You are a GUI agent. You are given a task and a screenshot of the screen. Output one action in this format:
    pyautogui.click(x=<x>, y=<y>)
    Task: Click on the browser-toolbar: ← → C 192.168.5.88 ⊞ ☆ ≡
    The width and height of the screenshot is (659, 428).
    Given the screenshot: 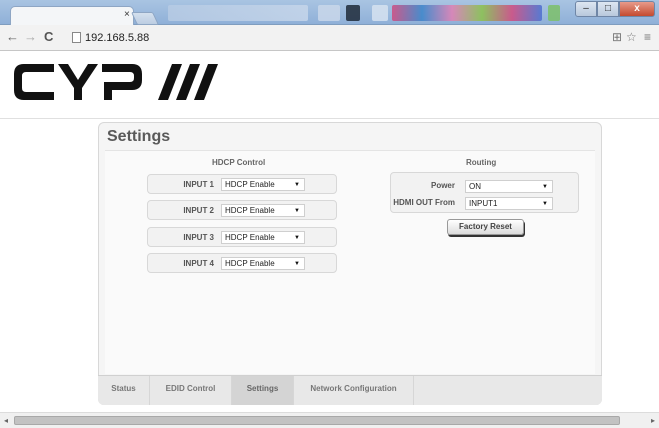 What is the action you would take?
    pyautogui.click(x=329, y=38)
    